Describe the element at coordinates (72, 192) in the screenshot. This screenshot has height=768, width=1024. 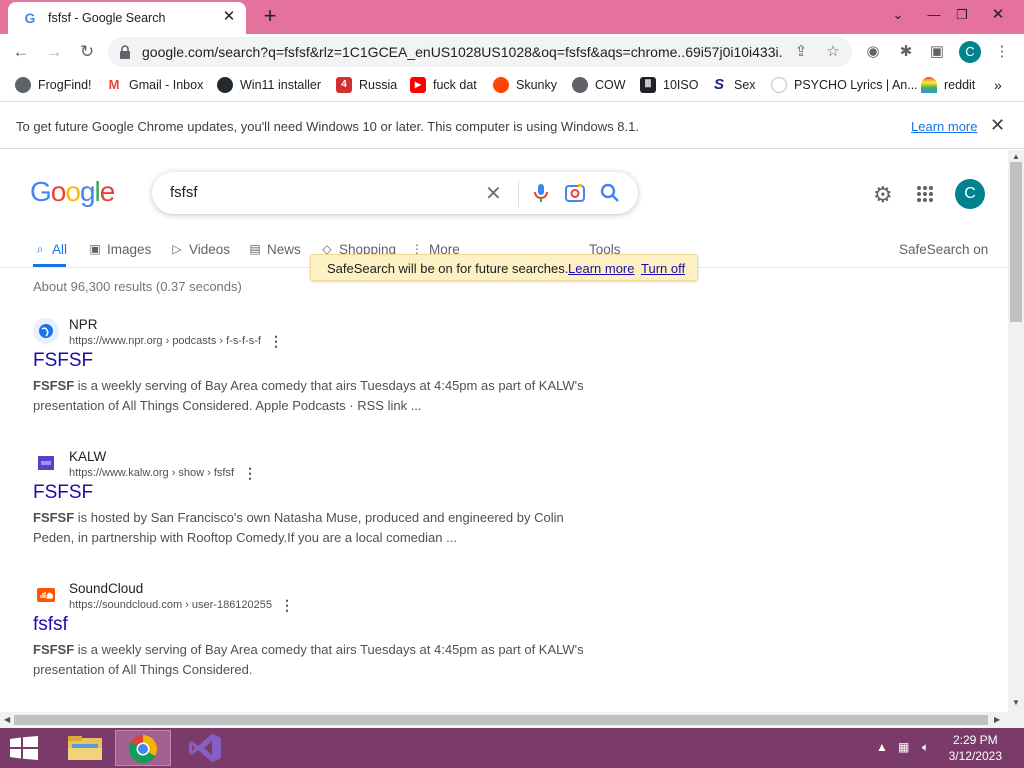
I see `google-logo: Google` at that location.